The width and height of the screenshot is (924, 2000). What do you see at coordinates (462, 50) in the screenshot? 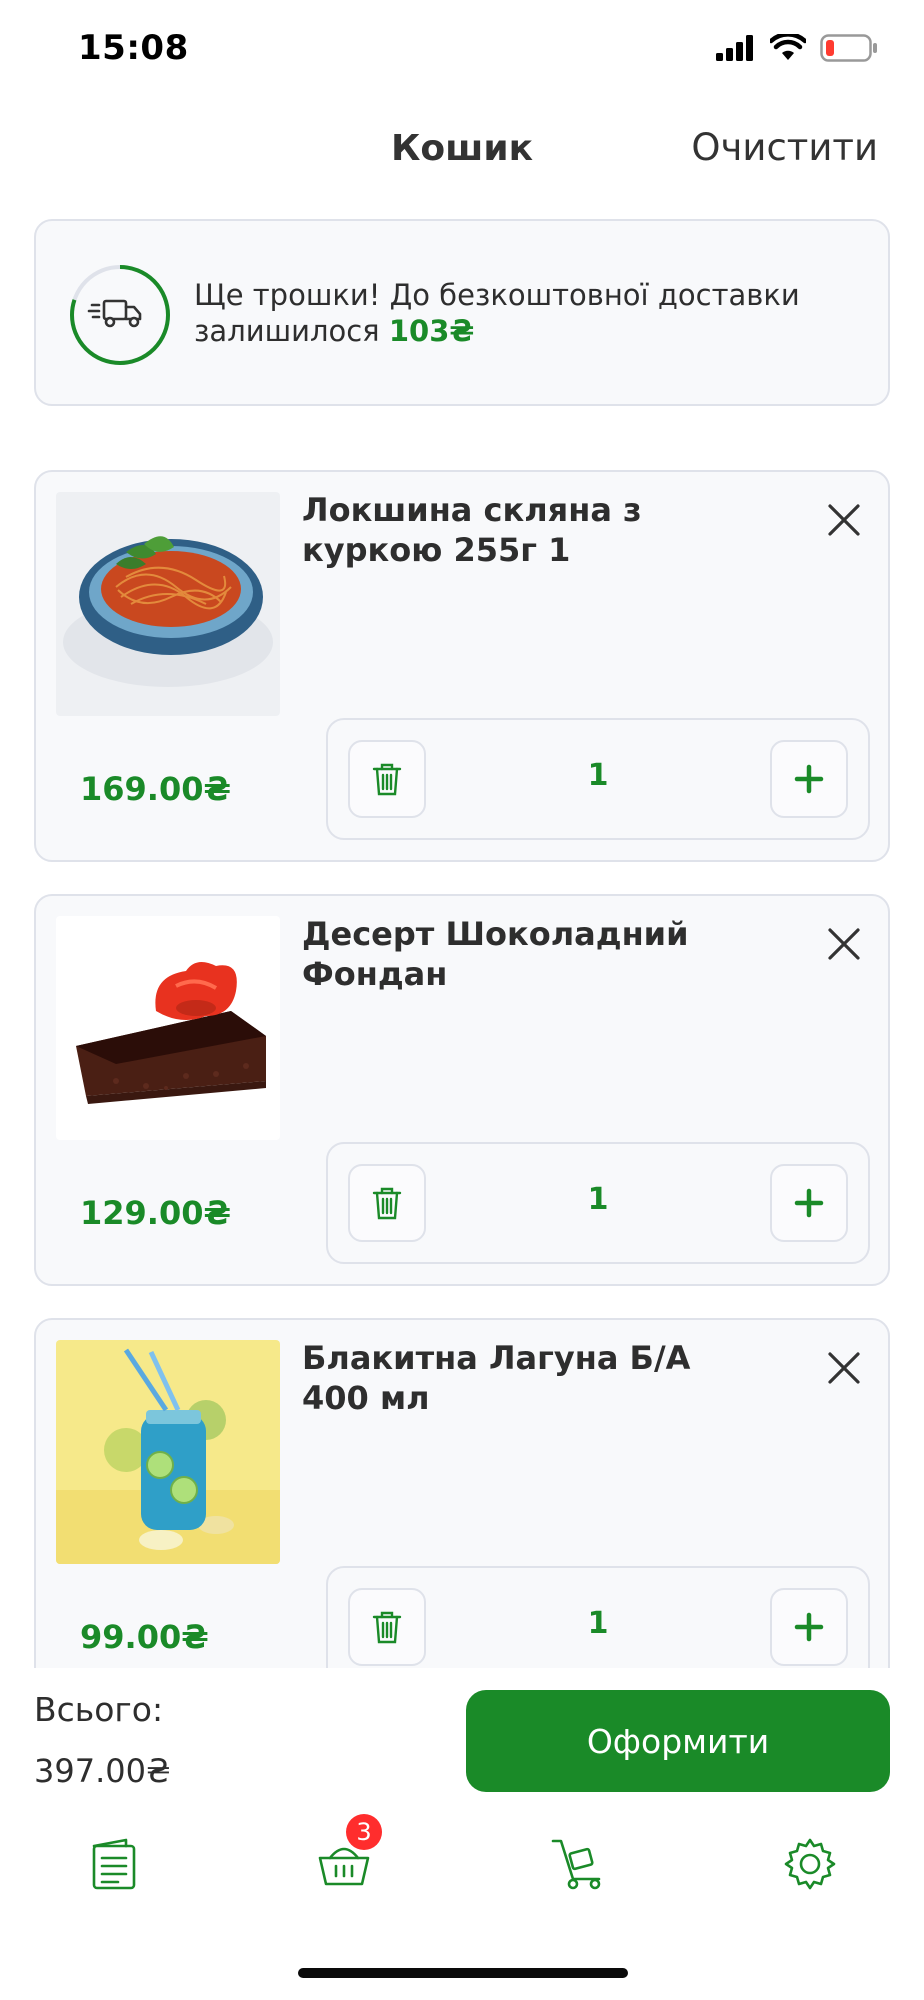
I see `status-bar: 15:08` at bounding box center [462, 50].